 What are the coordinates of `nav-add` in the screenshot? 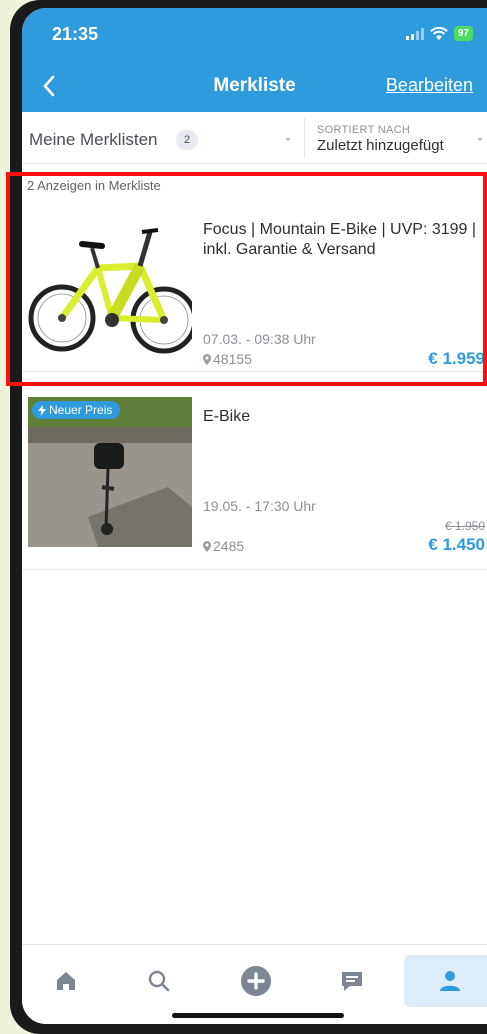 It's located at (256, 981).